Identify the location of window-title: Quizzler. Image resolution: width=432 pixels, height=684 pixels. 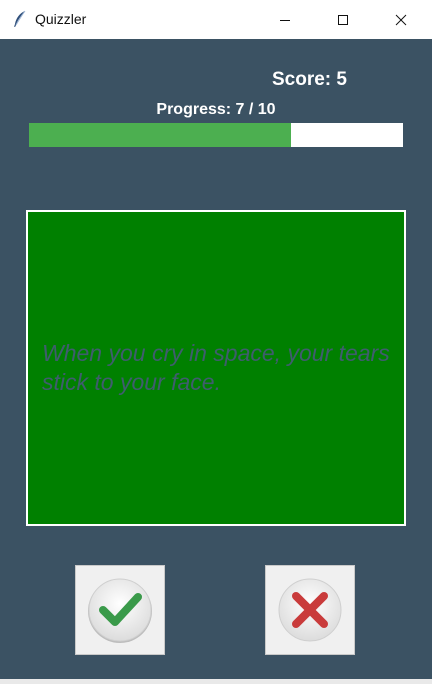
(61, 19).